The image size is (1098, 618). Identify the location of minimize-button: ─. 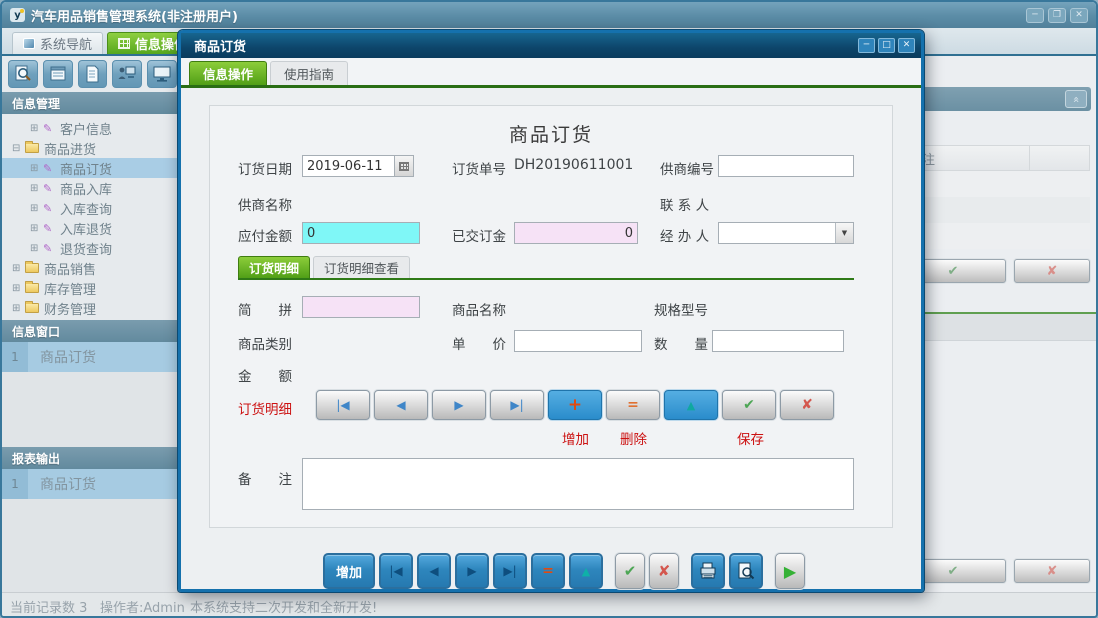
(1035, 15).